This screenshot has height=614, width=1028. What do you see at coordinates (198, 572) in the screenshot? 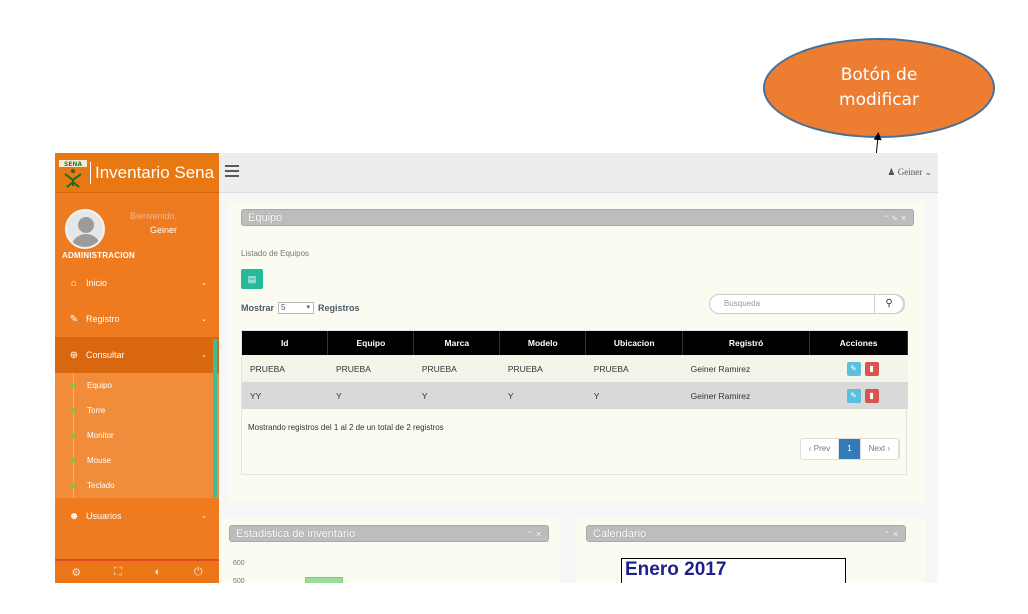
I see `power-icon: ⏻` at bounding box center [198, 572].